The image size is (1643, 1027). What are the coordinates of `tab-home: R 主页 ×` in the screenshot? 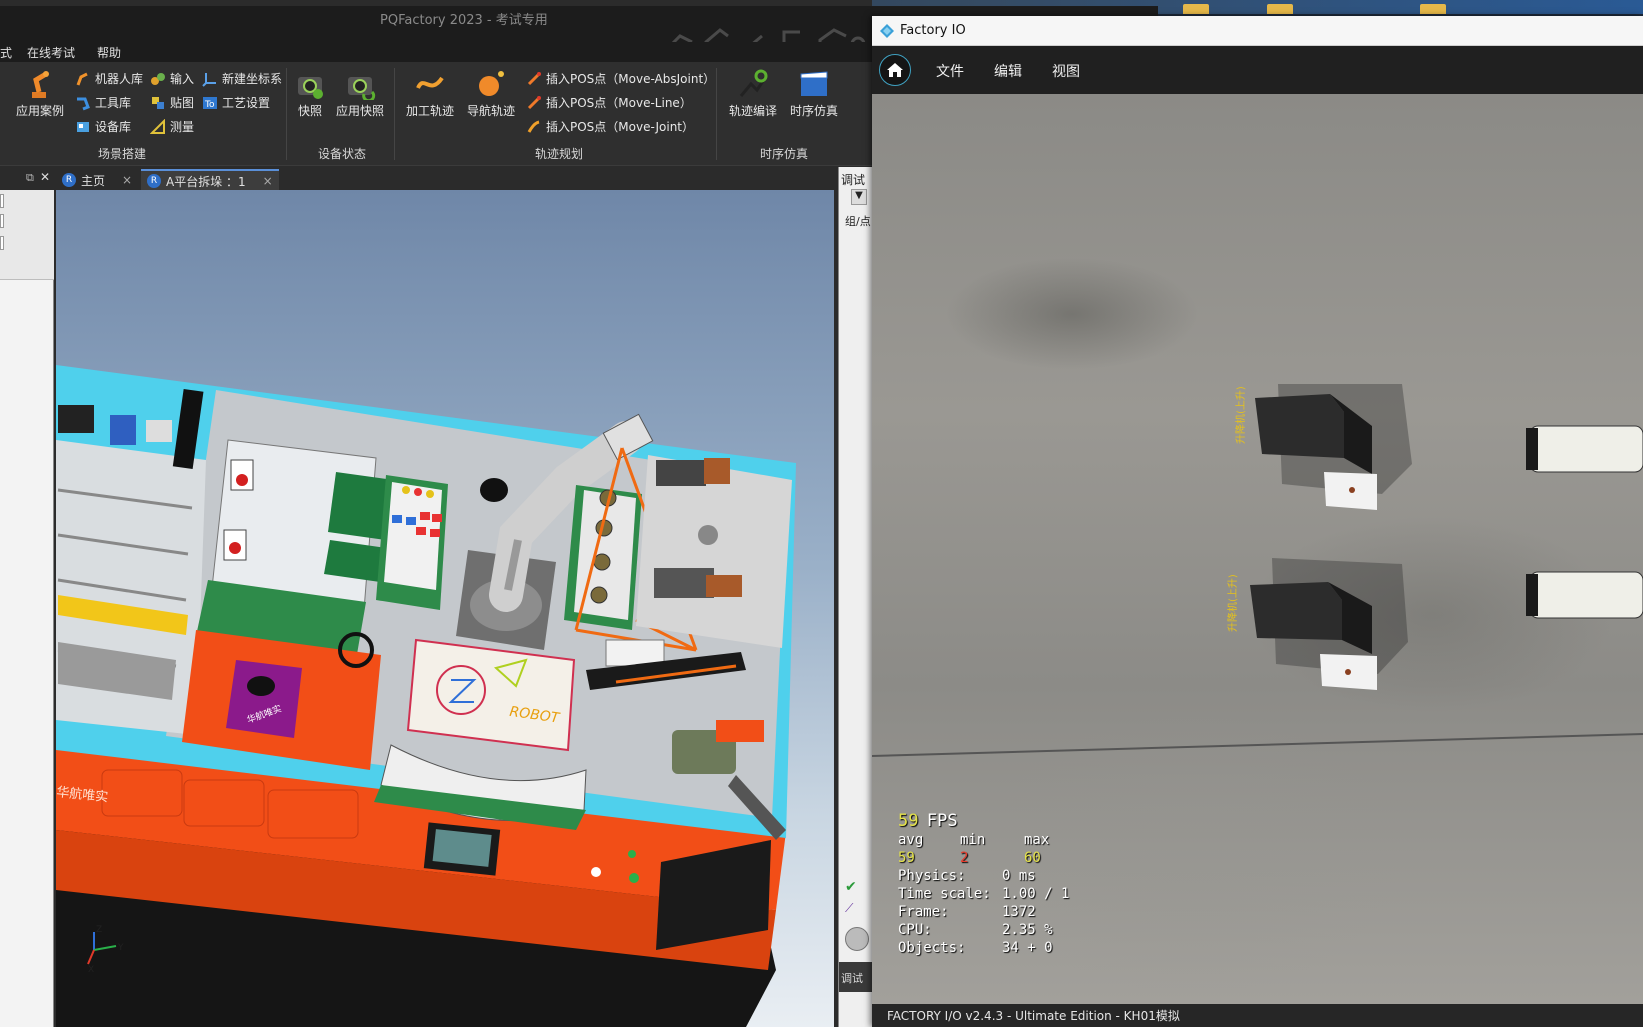 It's located at (97, 180).